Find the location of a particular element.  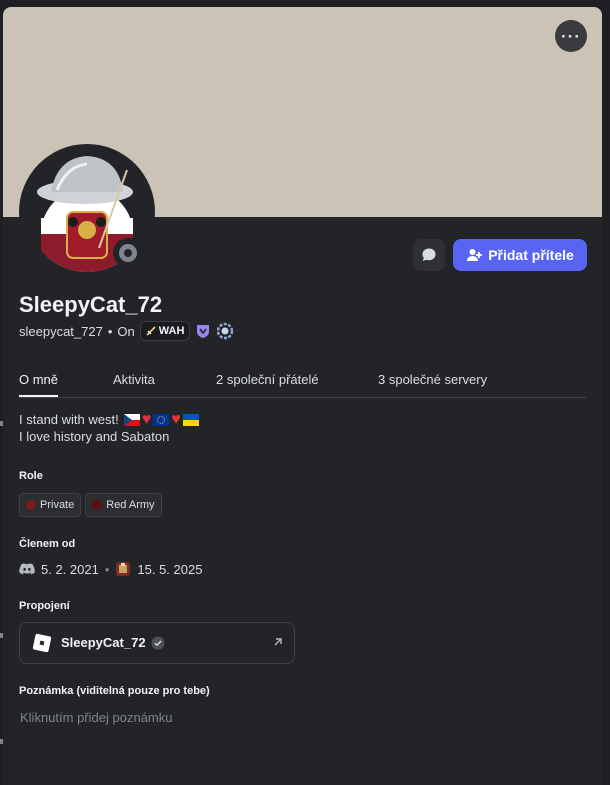

roles-list: Private Red Army is located at coordinates (90, 505).